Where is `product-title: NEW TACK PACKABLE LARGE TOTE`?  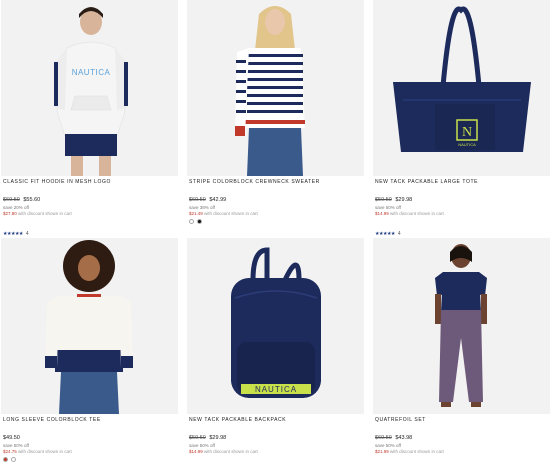
product-title: NEW TACK PACKABLE LARGE TOTE is located at coordinates (426, 182).